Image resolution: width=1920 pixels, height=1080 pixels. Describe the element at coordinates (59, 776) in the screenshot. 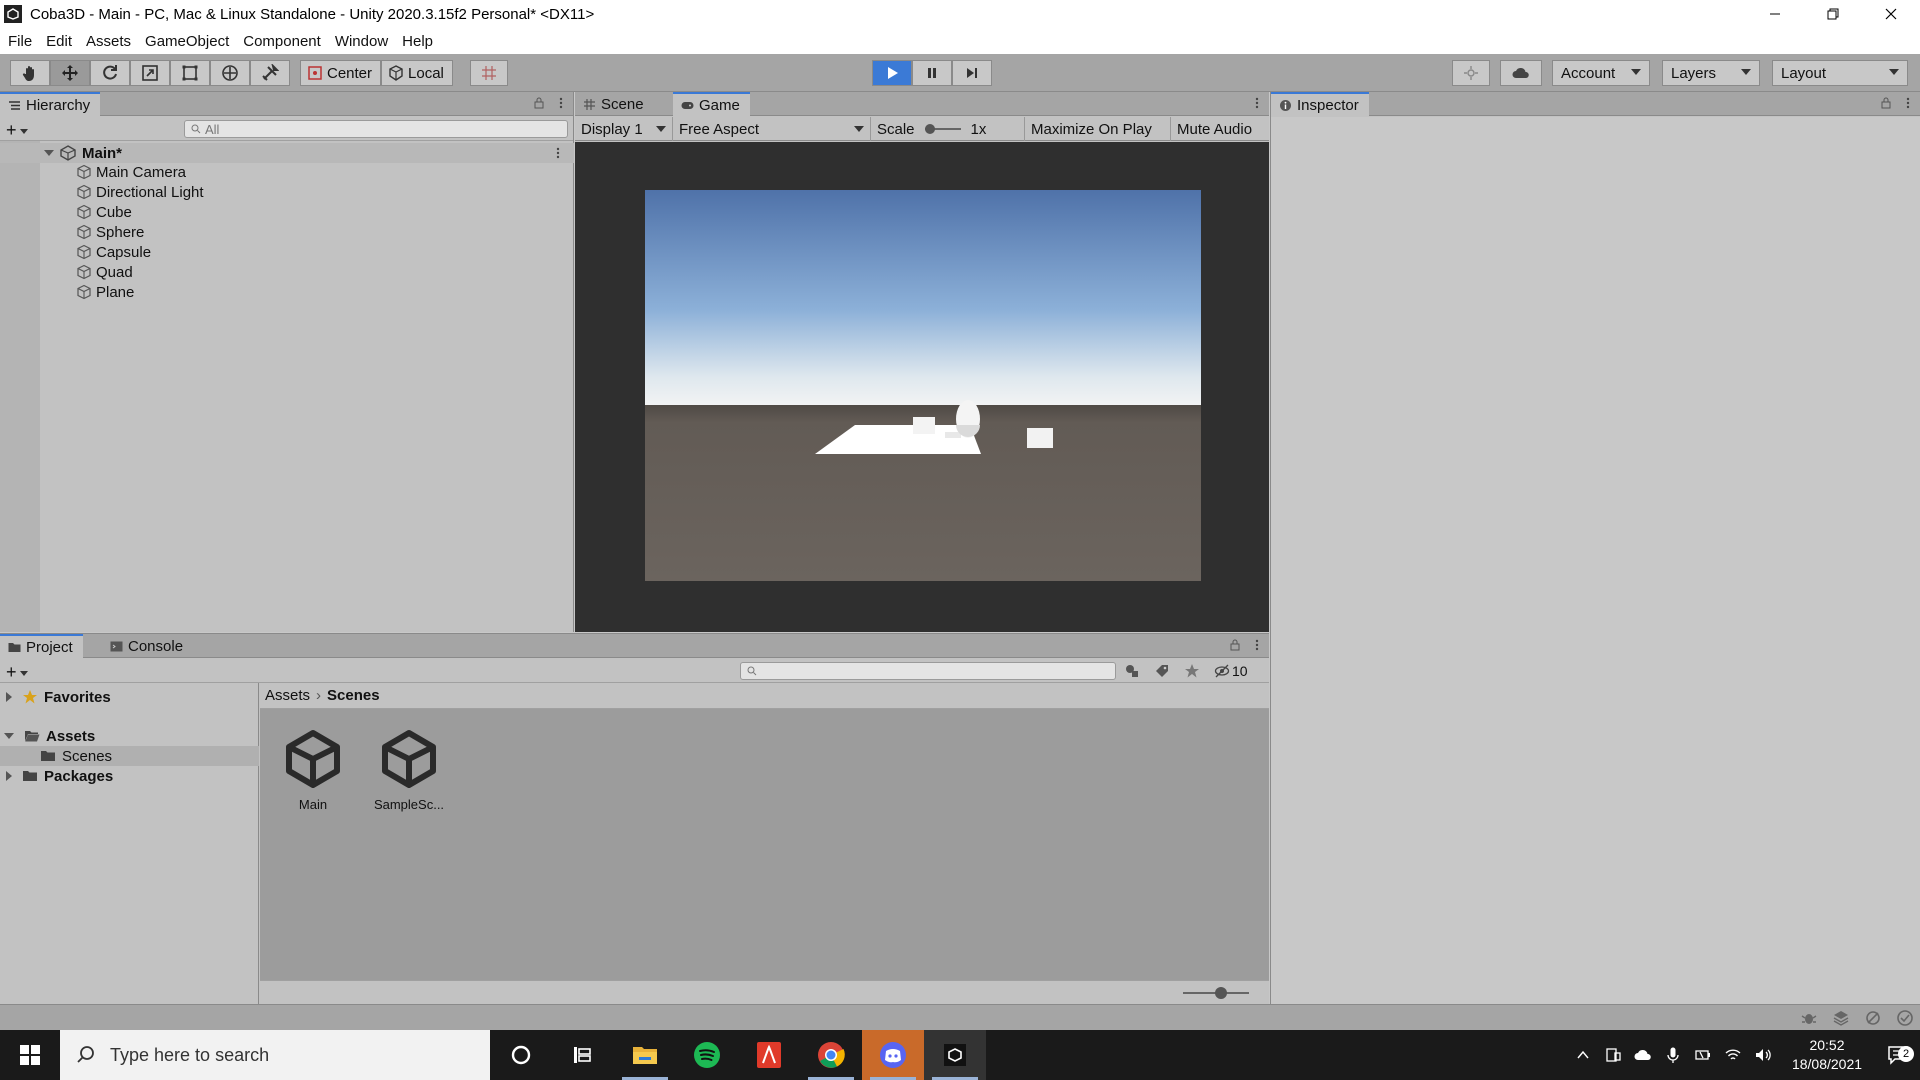

I see `tree-packages: Packages` at that location.